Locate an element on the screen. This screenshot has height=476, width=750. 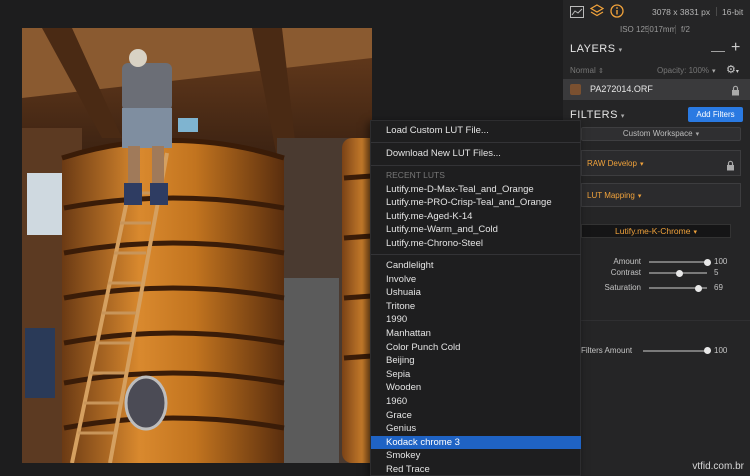
opacity-control: Opacity: 100% ▾ is located at coordinates (686, 70).